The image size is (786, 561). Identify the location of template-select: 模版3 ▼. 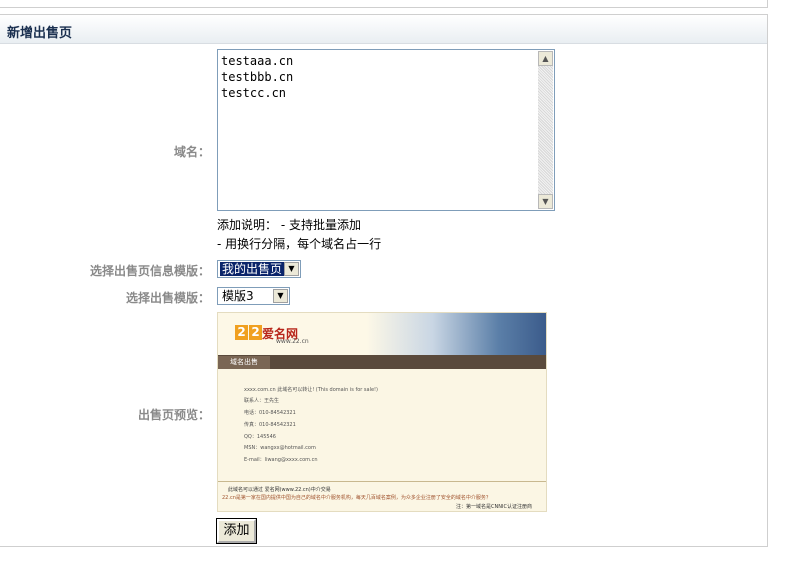
(253, 296).